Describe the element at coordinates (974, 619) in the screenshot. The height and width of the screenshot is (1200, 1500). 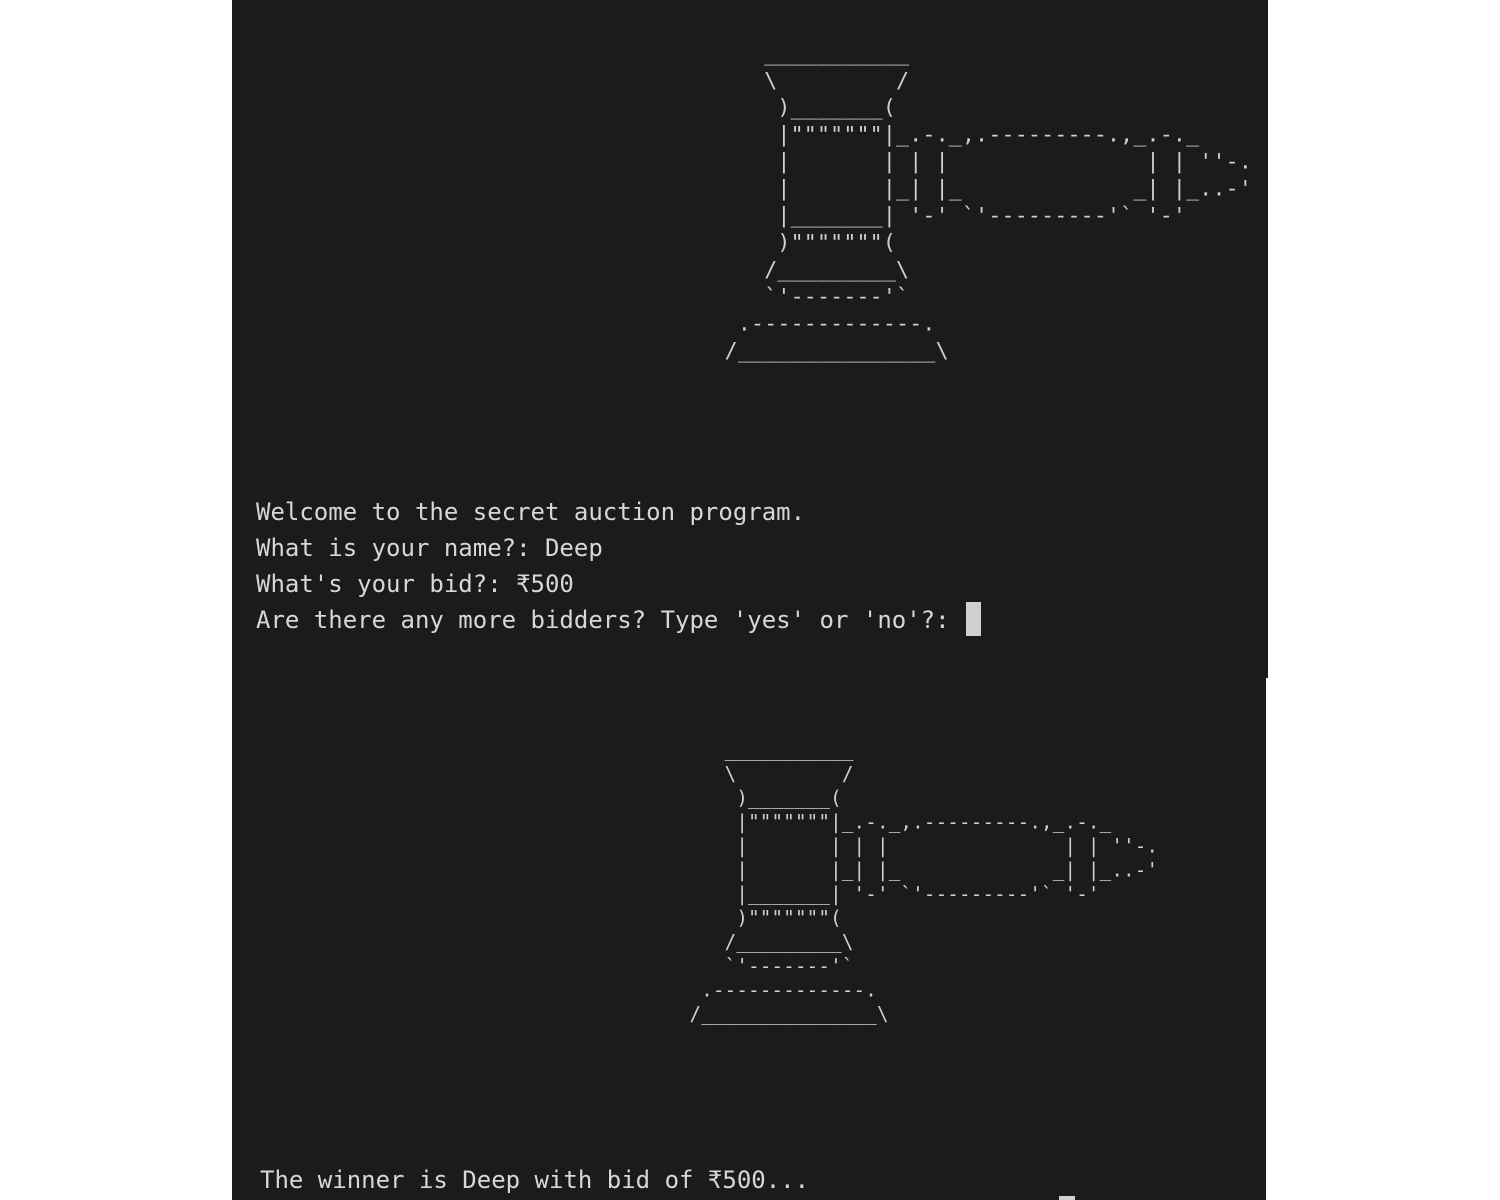
I see `text-cursor` at that location.